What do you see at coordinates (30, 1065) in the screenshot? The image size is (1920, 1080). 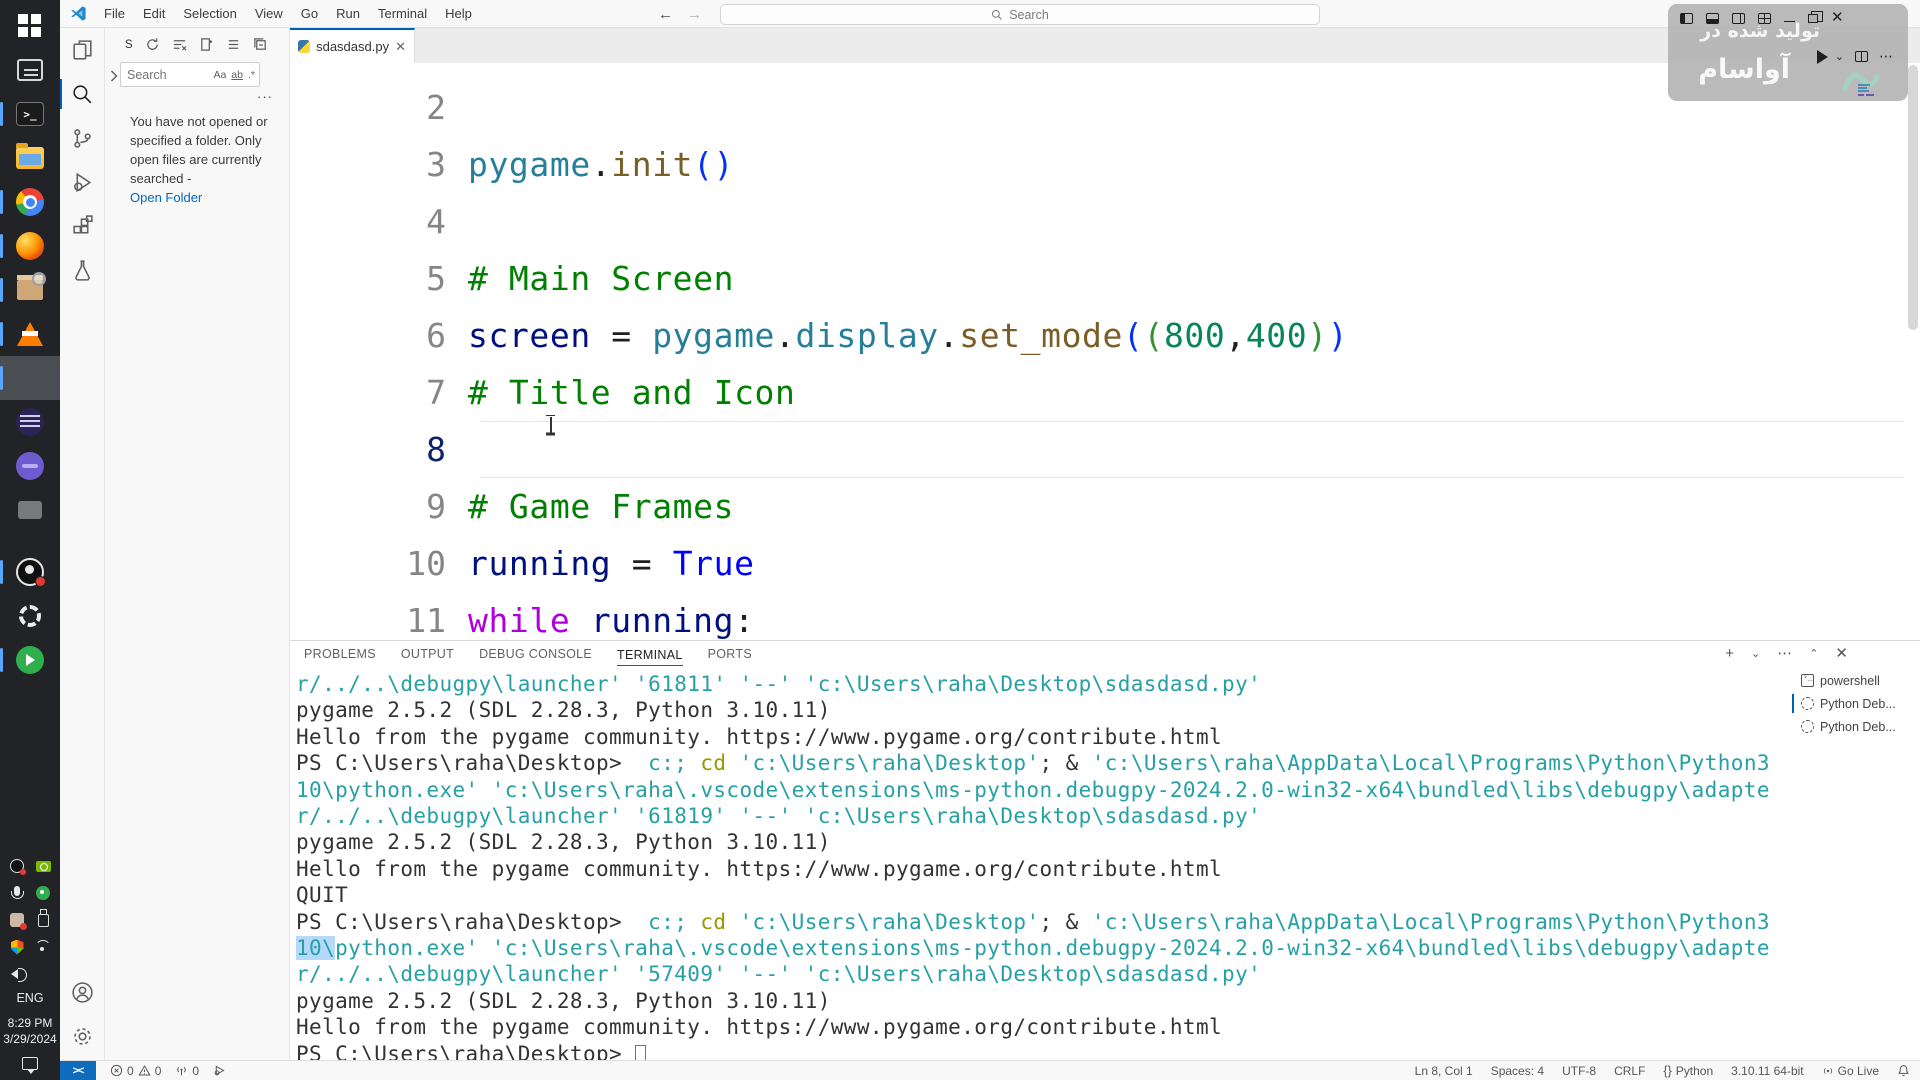 I see `notification-center-icon` at bounding box center [30, 1065].